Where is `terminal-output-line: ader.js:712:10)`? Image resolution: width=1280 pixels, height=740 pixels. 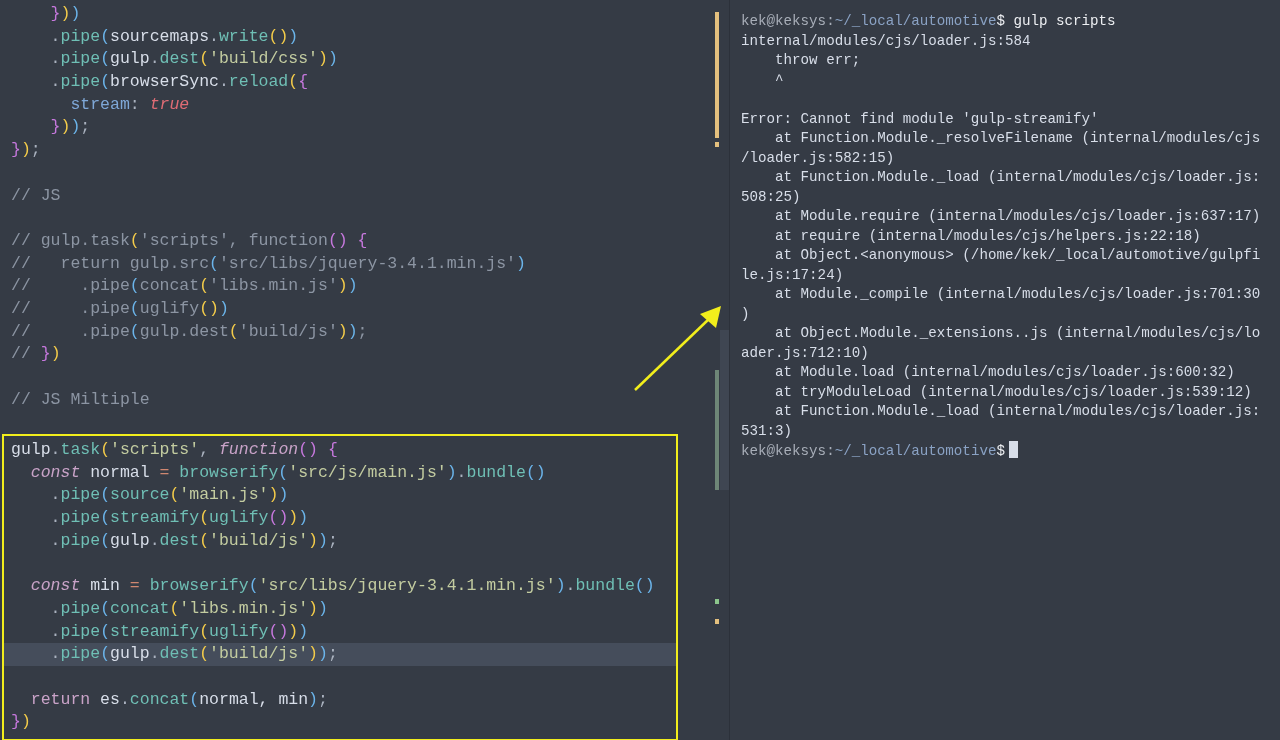 terminal-output-line: ader.js:712:10) is located at coordinates (805, 352).